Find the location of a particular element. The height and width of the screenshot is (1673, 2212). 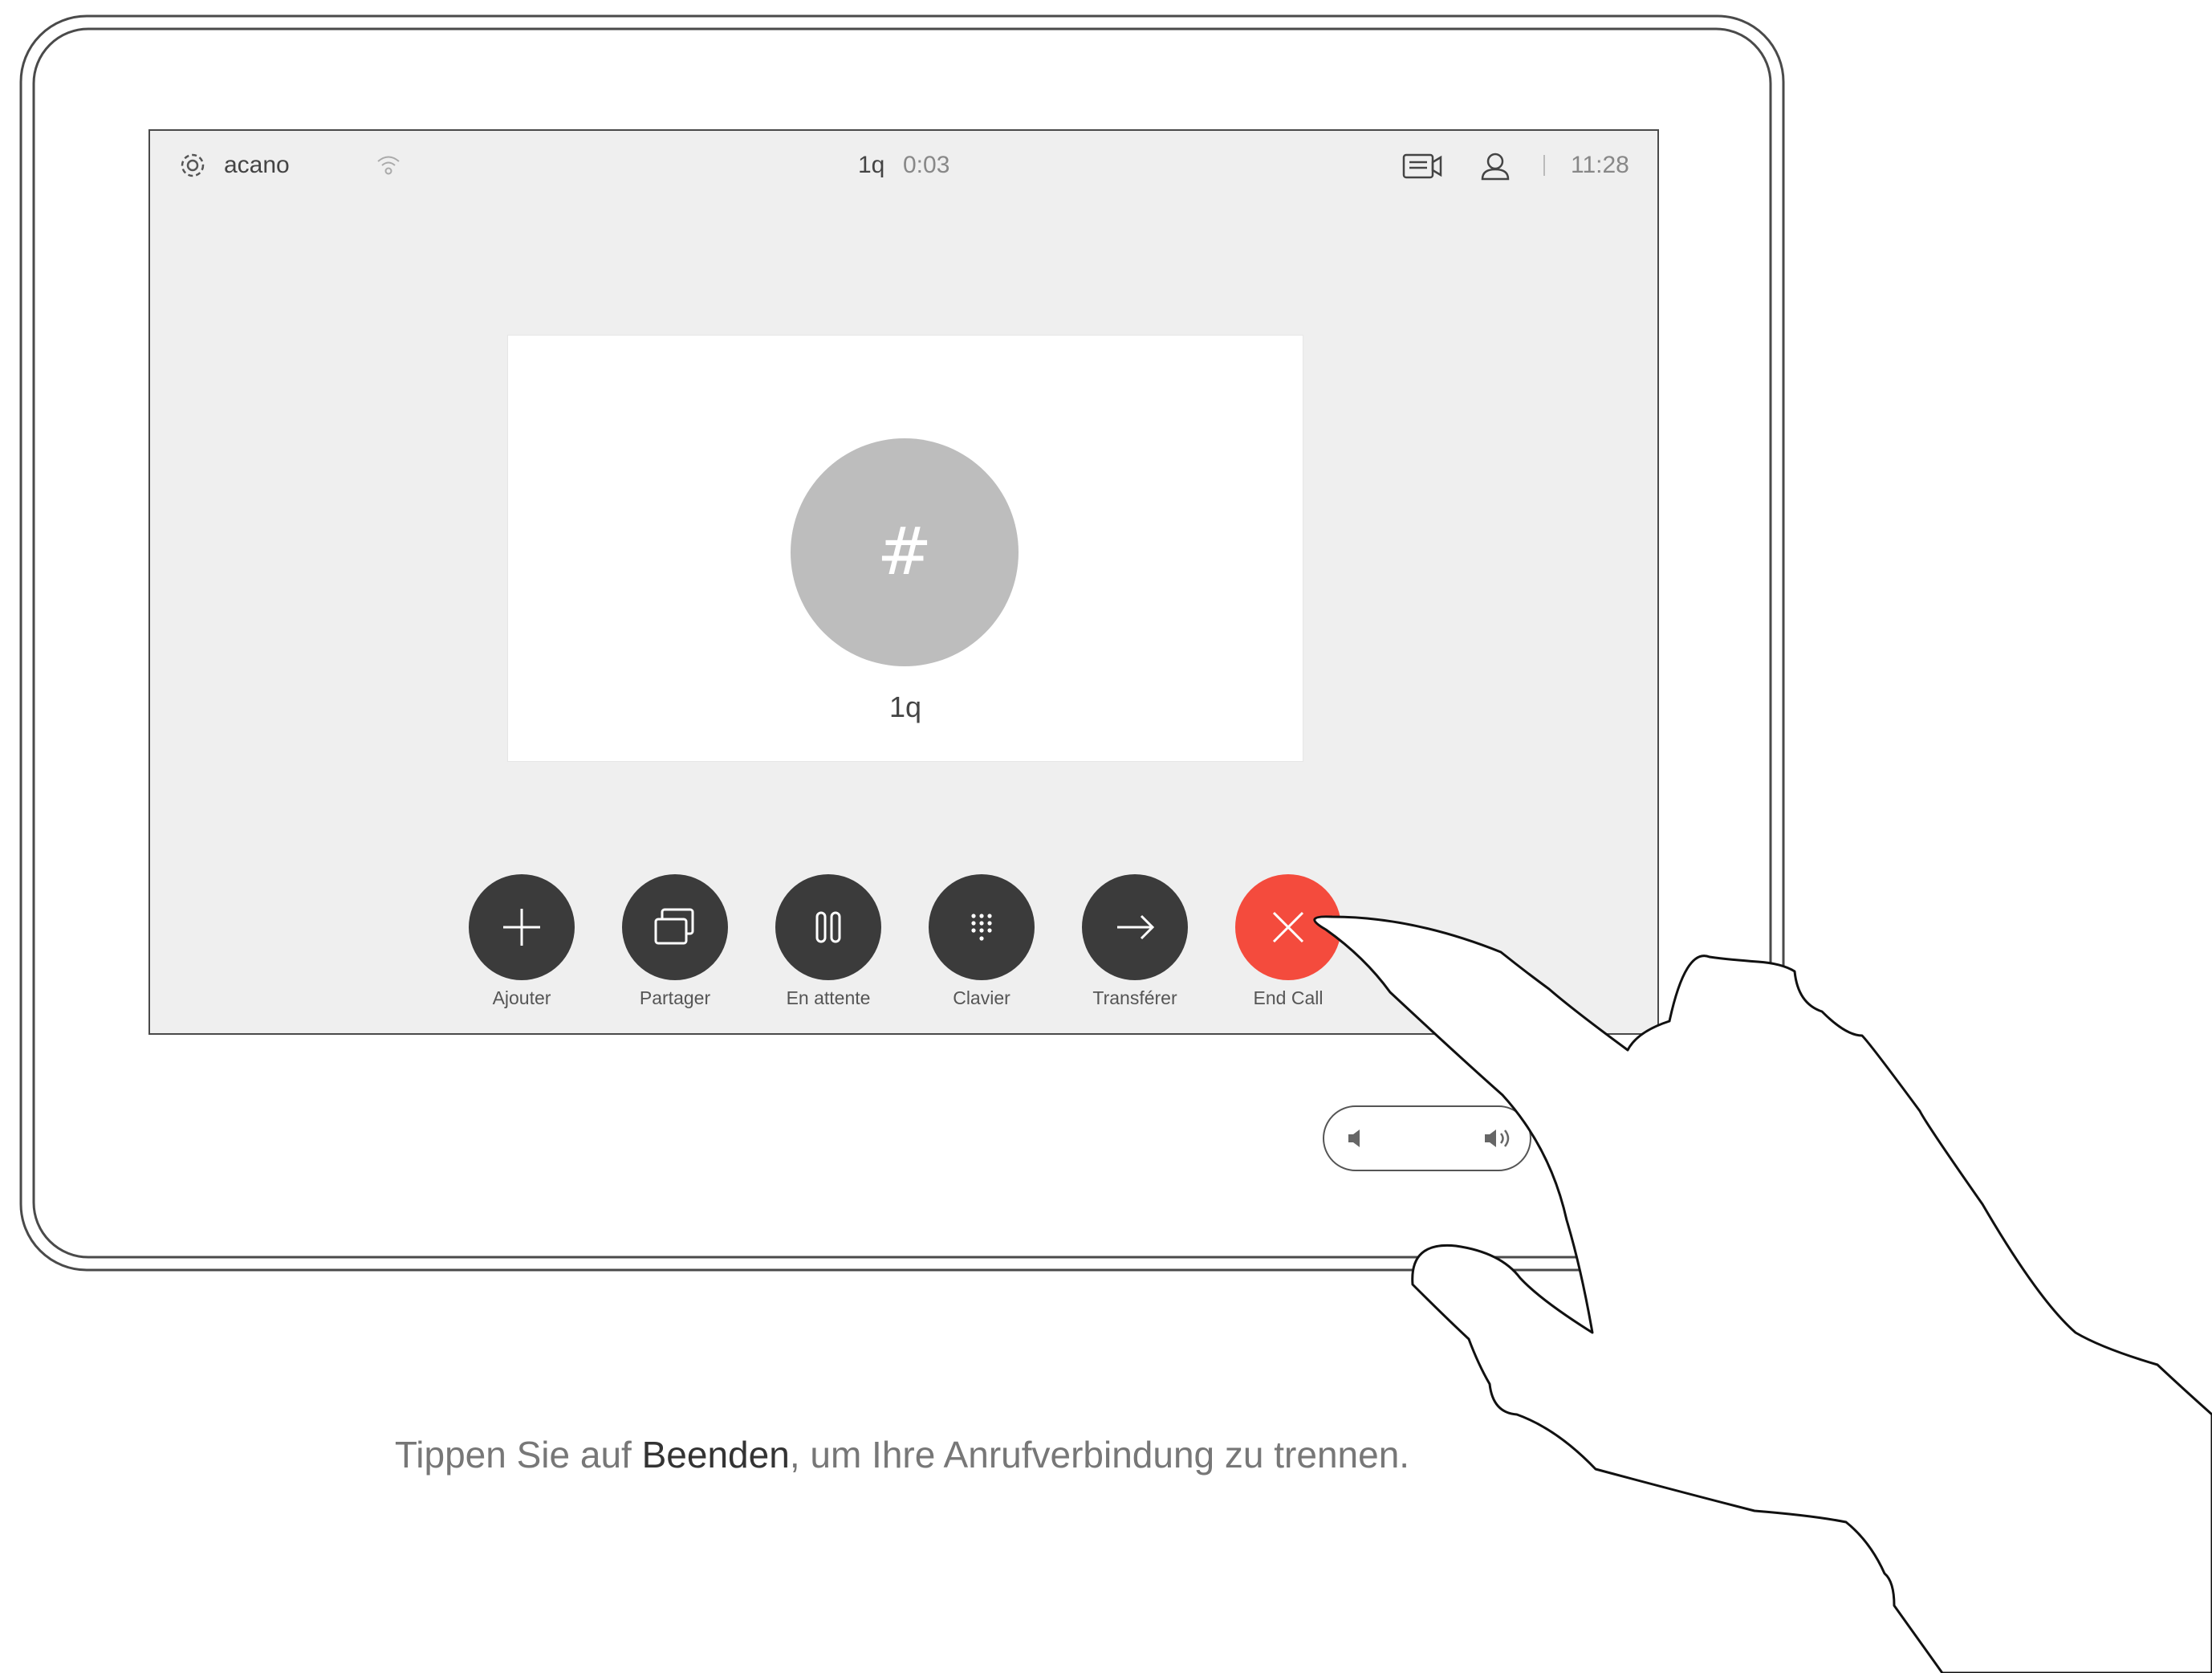

instruction-after: , um Ihre Anrufverbindung zu trennen. is located at coordinates (1100, 1455).